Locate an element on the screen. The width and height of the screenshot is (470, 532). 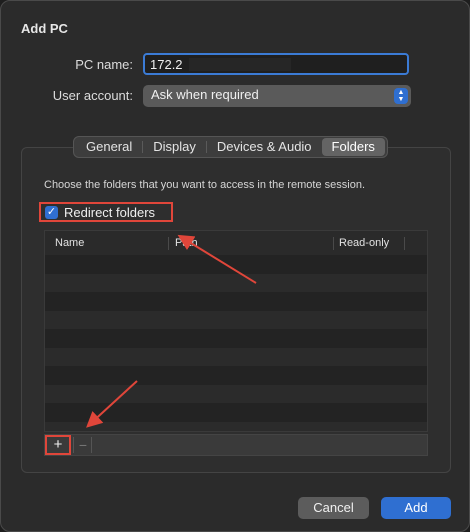
add-folder-button: + is located at coordinates (58, 445).